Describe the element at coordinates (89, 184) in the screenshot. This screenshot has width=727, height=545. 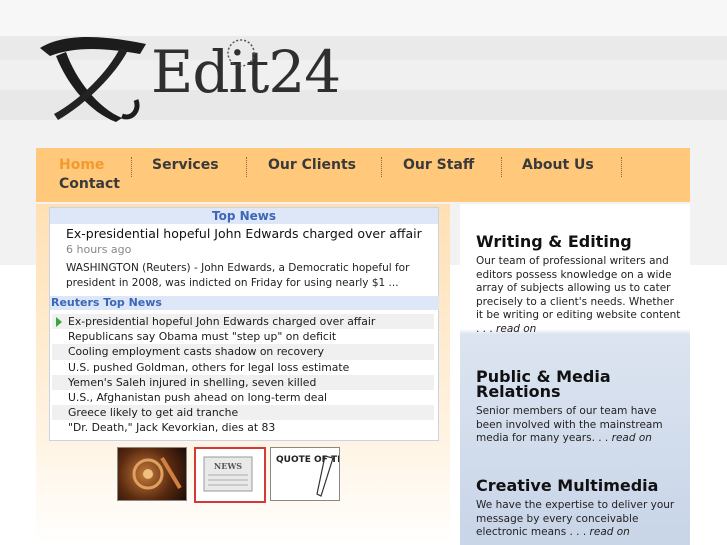
I see `nav-contact: Contact` at that location.